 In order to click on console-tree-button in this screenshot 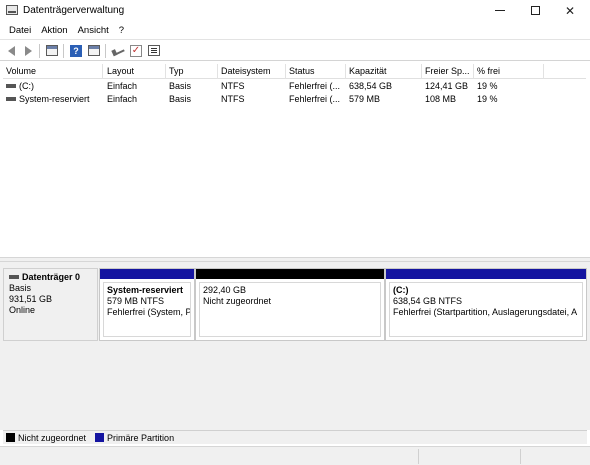, I will do `click(52, 50)`.